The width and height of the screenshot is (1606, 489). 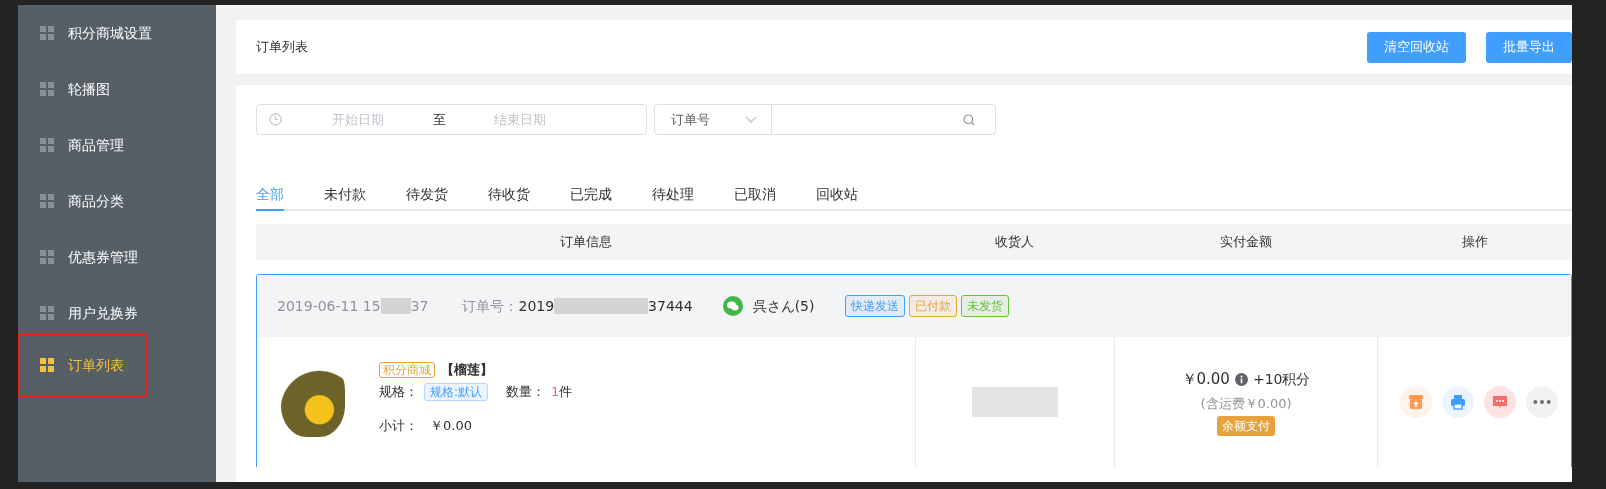 I want to click on page-title: 订单列表, so click(x=282, y=47).